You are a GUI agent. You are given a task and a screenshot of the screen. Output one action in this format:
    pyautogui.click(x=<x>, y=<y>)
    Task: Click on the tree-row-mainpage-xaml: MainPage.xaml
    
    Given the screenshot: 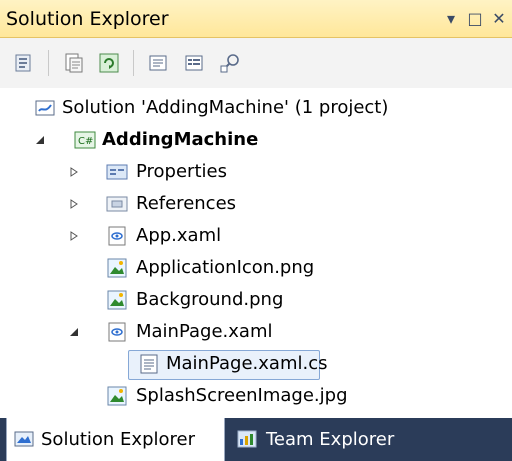 What is the action you would take?
    pyautogui.click(x=256, y=332)
    